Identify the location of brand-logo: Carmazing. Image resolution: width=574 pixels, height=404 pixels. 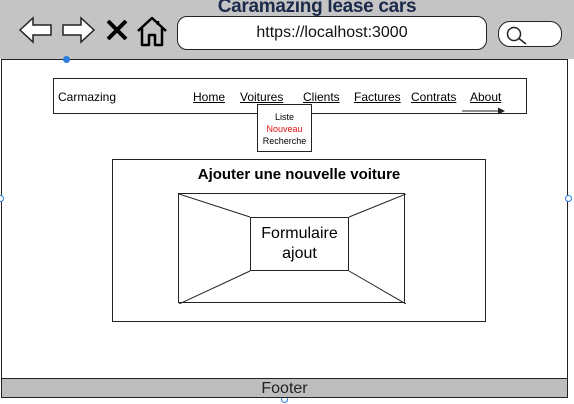
(87, 97).